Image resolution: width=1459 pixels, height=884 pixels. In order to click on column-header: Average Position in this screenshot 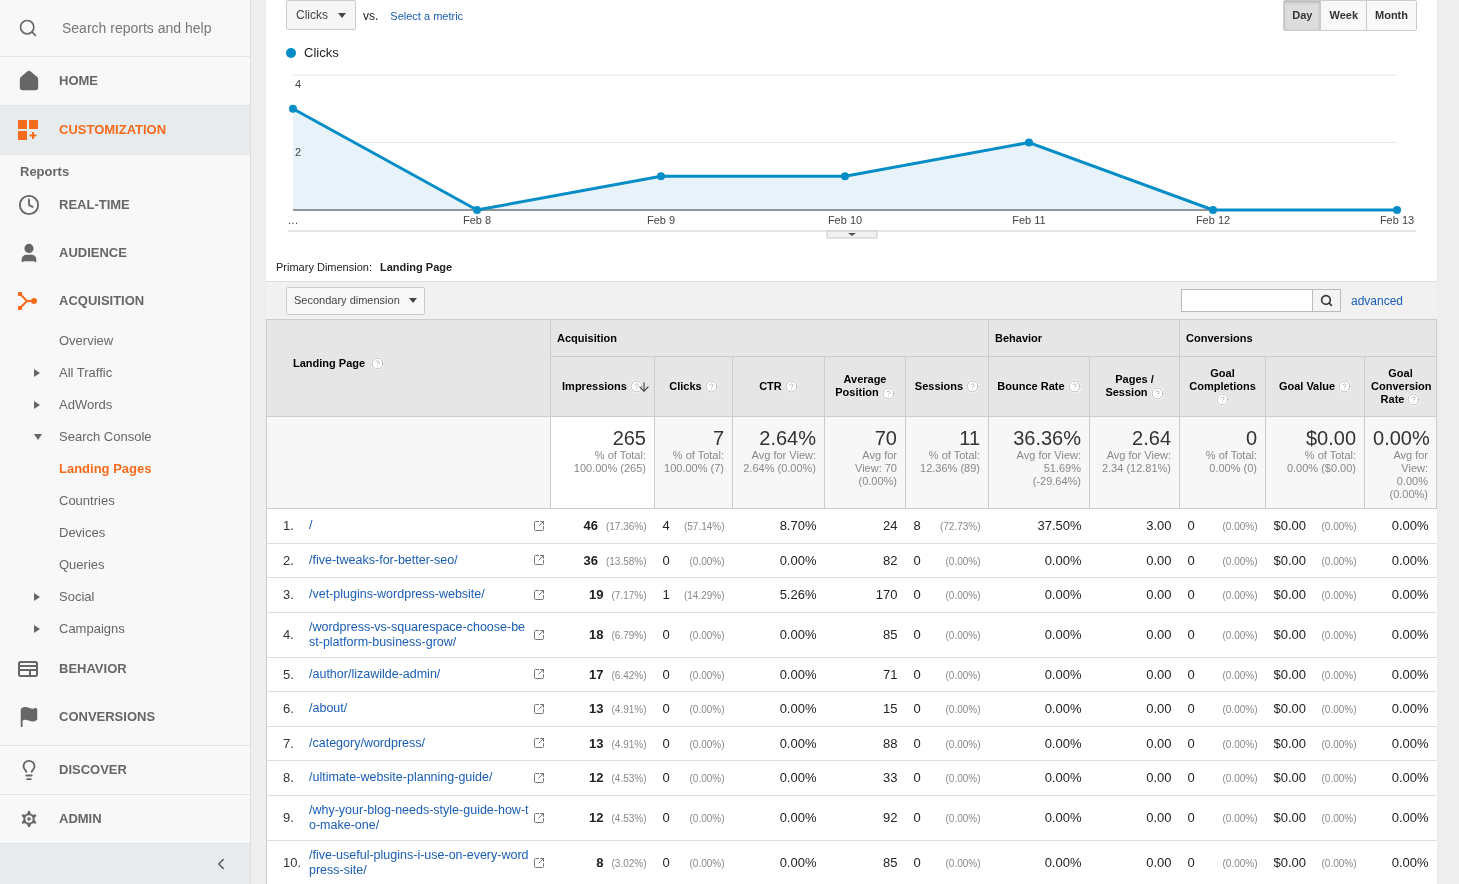, I will do `click(865, 386)`.